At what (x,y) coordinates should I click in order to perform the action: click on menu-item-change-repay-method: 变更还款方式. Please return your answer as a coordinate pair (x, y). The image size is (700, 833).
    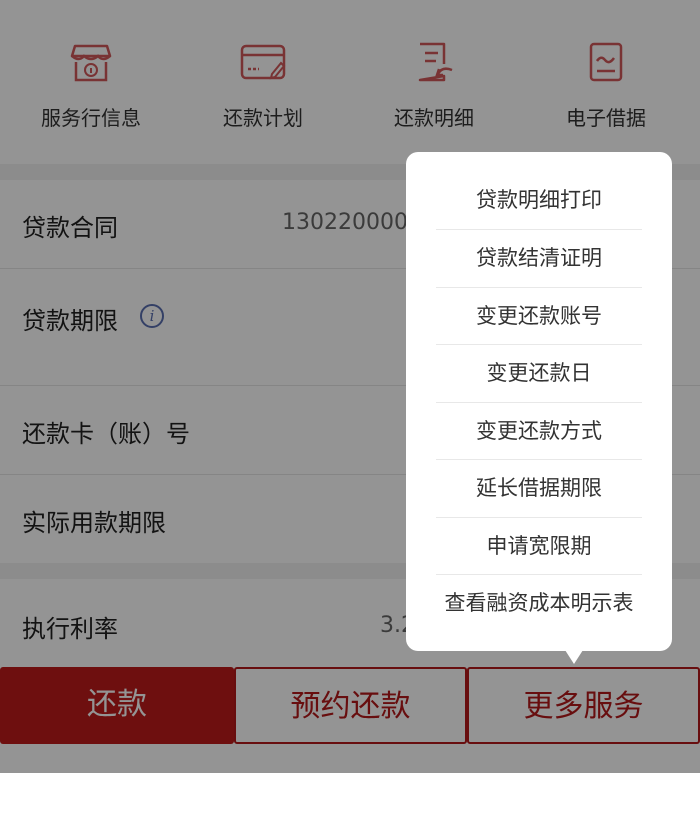
    Looking at the image, I should click on (539, 431).